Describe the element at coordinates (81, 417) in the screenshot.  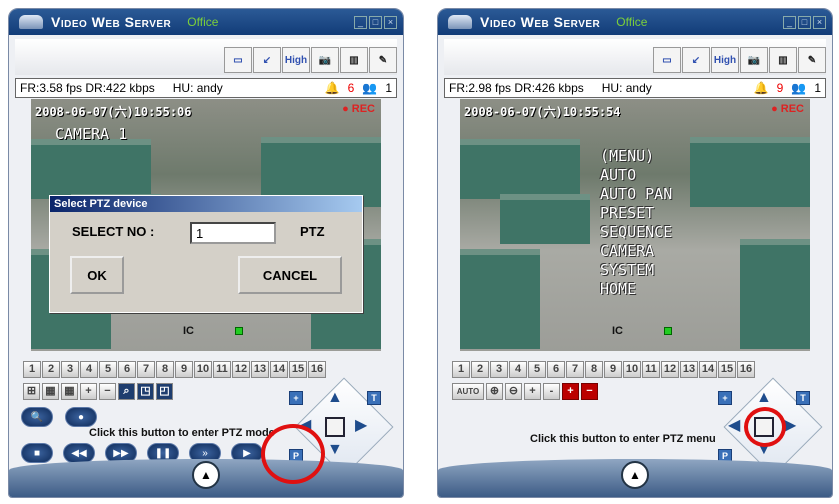
I see `record-button: ●` at that location.